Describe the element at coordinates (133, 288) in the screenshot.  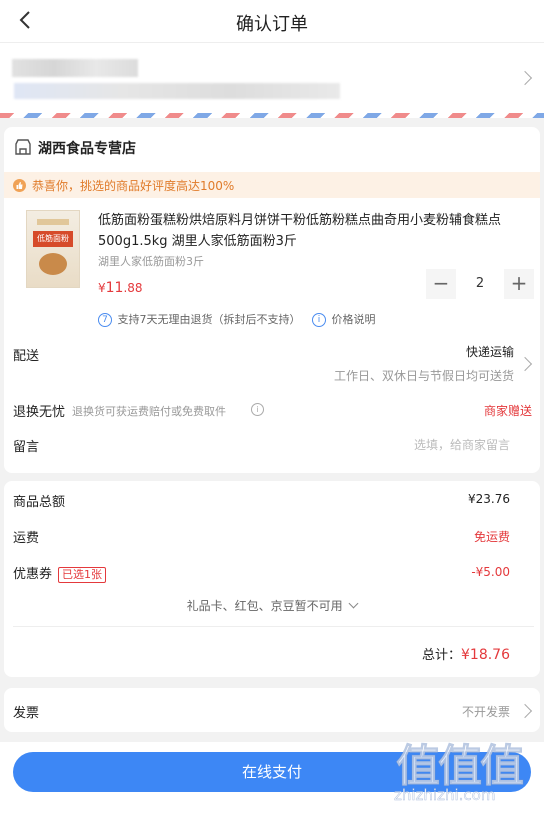
I see `price-decimal: .88` at that location.